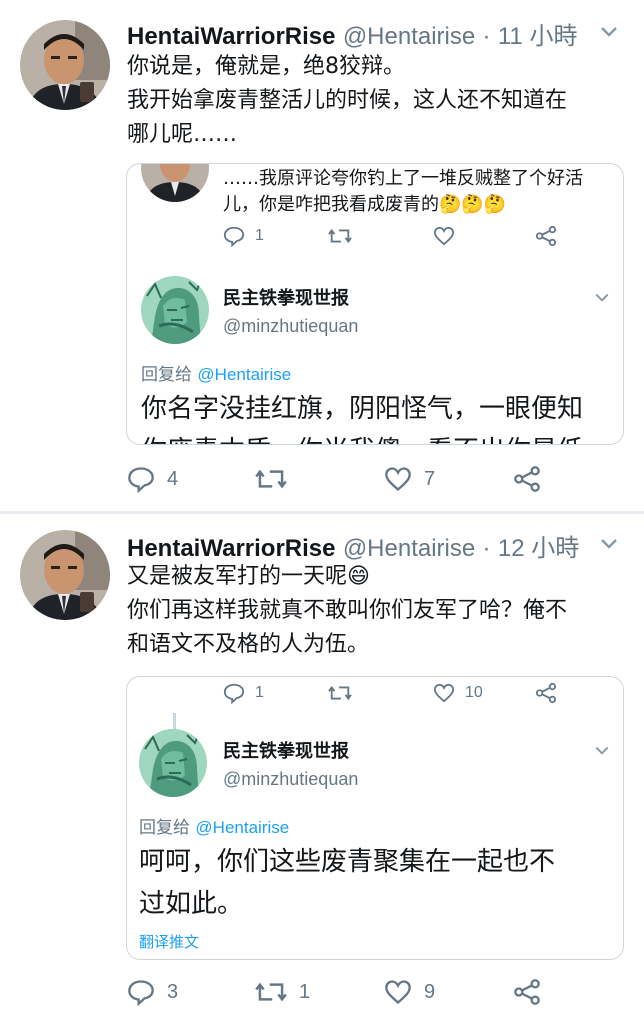 This screenshot has height=1024, width=644. Describe the element at coordinates (538, 548) in the screenshot. I see `timestamp: 12 小時` at that location.